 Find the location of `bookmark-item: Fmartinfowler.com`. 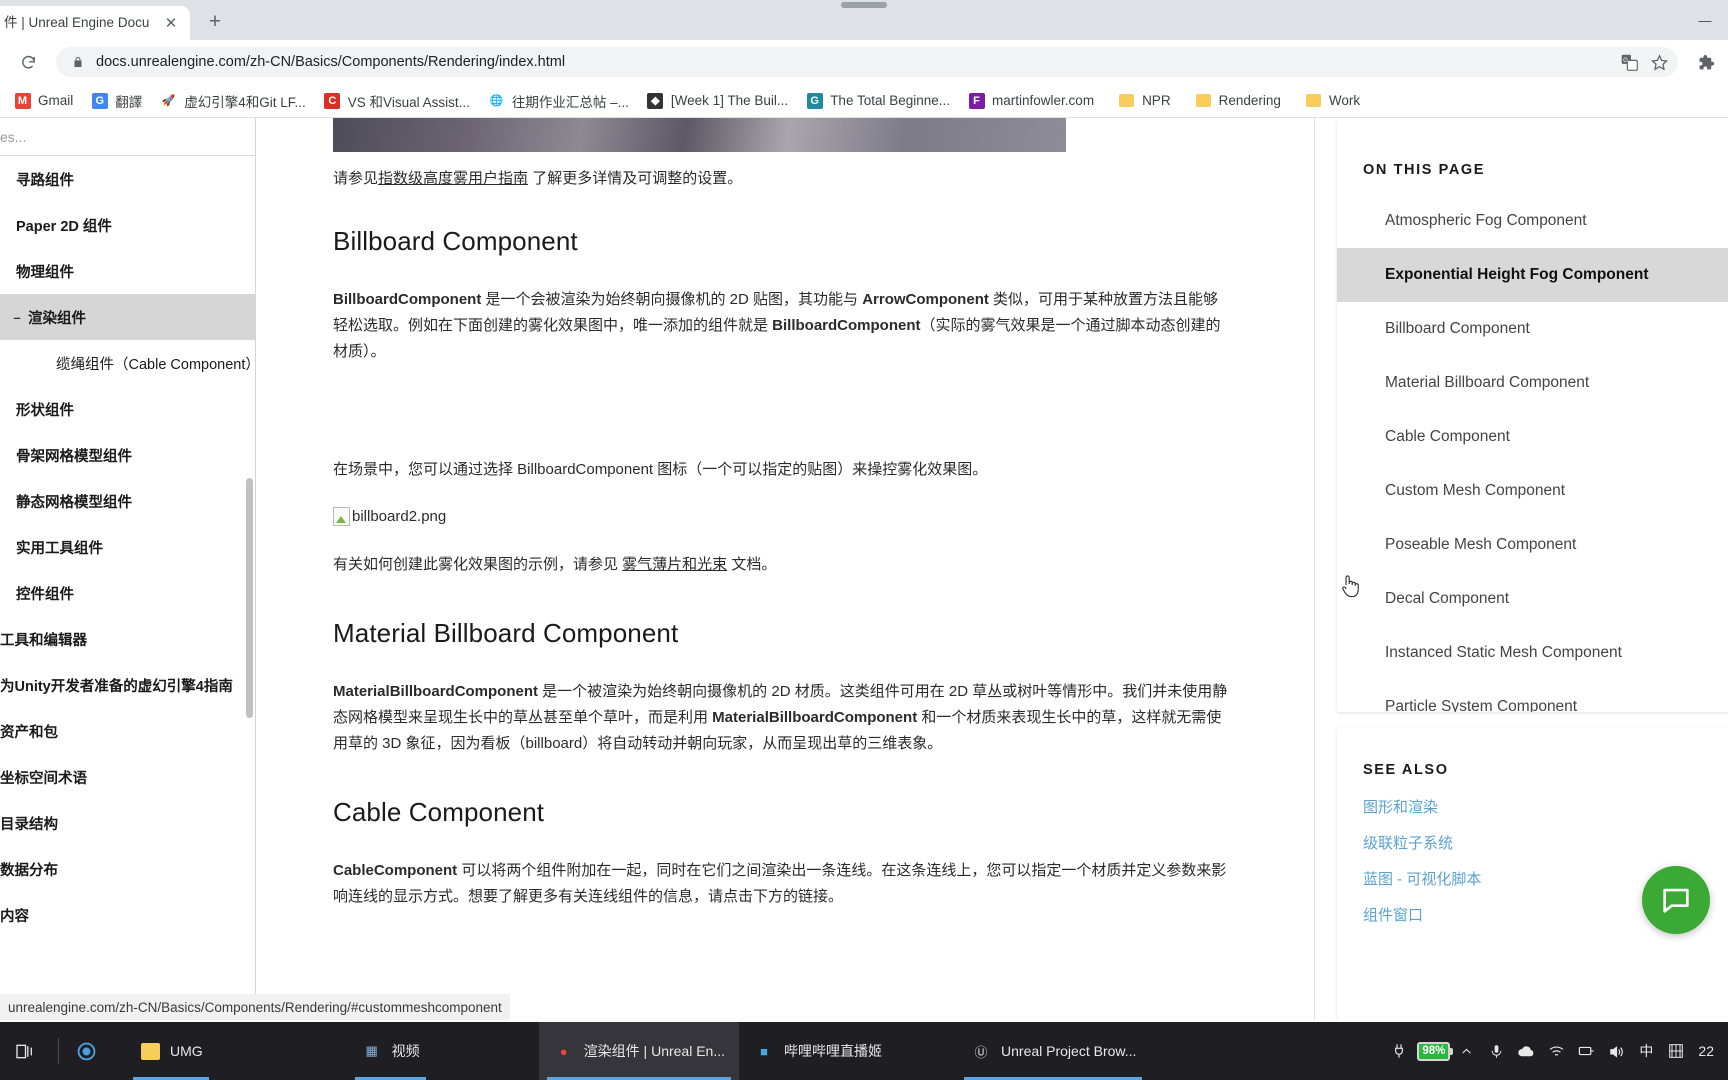

bookmark-item: Fmartinfowler.com is located at coordinates (1031, 101).